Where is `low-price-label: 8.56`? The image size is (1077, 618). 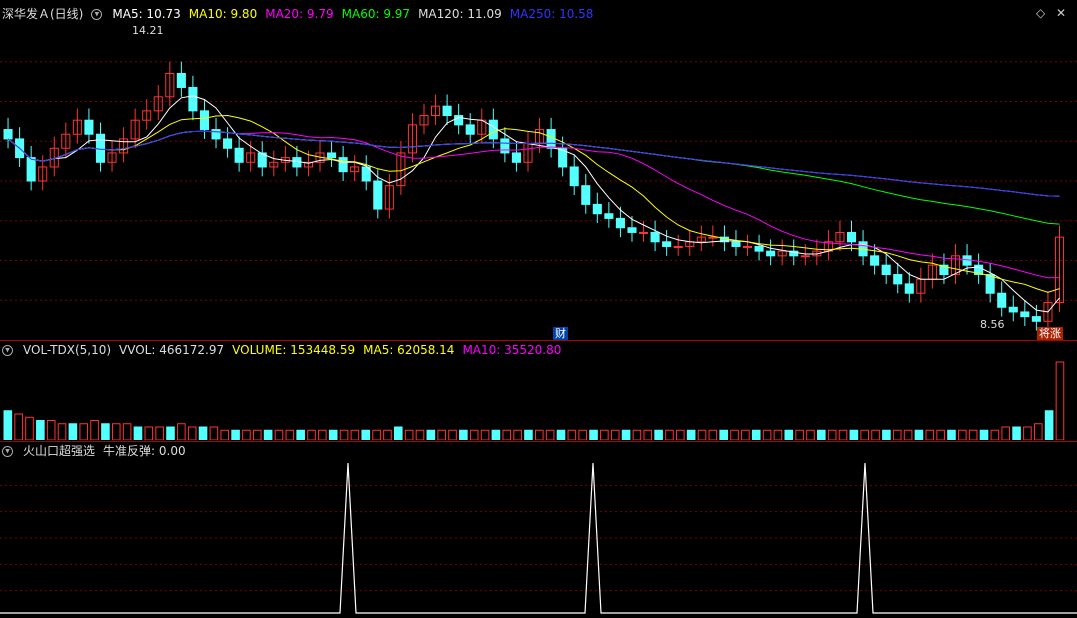 low-price-label: 8.56 is located at coordinates (992, 324).